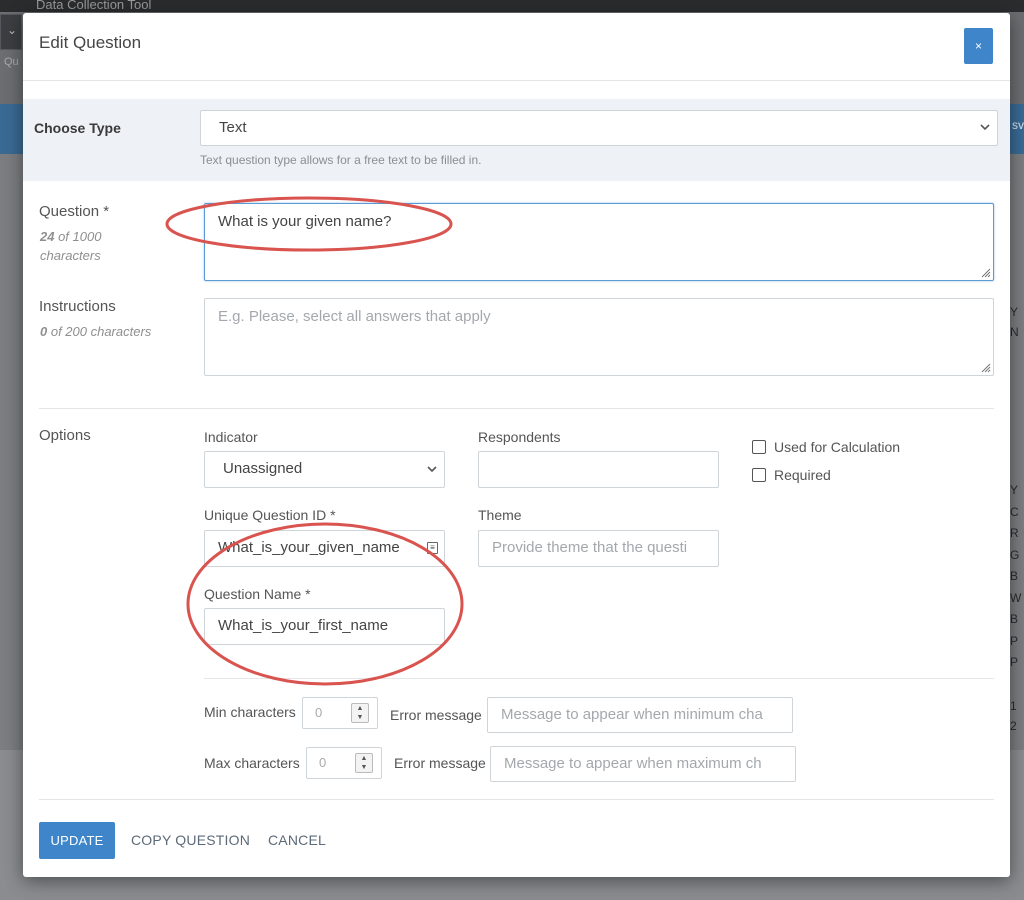 This screenshot has height=900, width=1024. I want to click on theme-input: Provide theme that the questi, so click(598, 548).